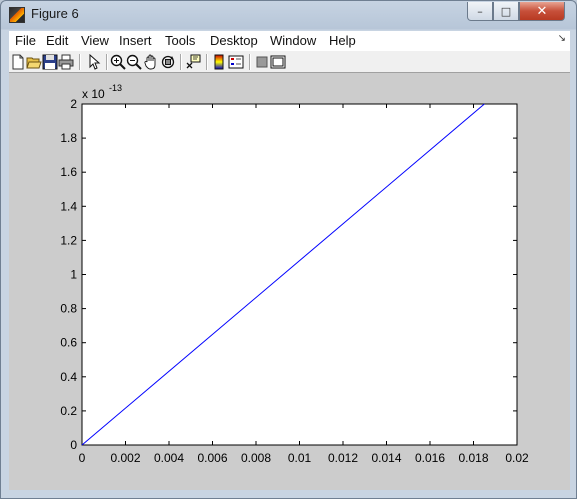 The image size is (577, 499). I want to click on y-tick-label: 1.6, so click(68, 172).